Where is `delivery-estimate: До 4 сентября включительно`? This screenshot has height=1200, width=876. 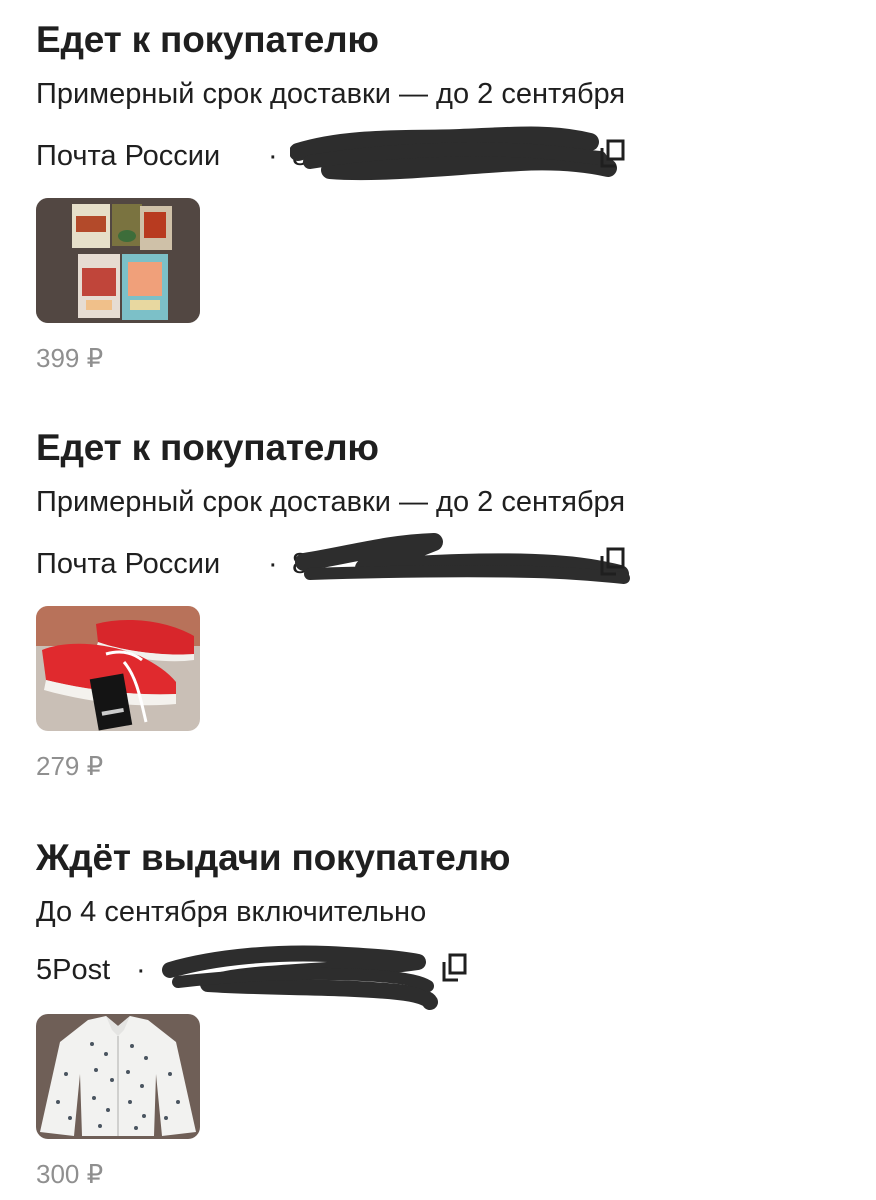
delivery-estimate: До 4 сентября включительно is located at coordinates (231, 912).